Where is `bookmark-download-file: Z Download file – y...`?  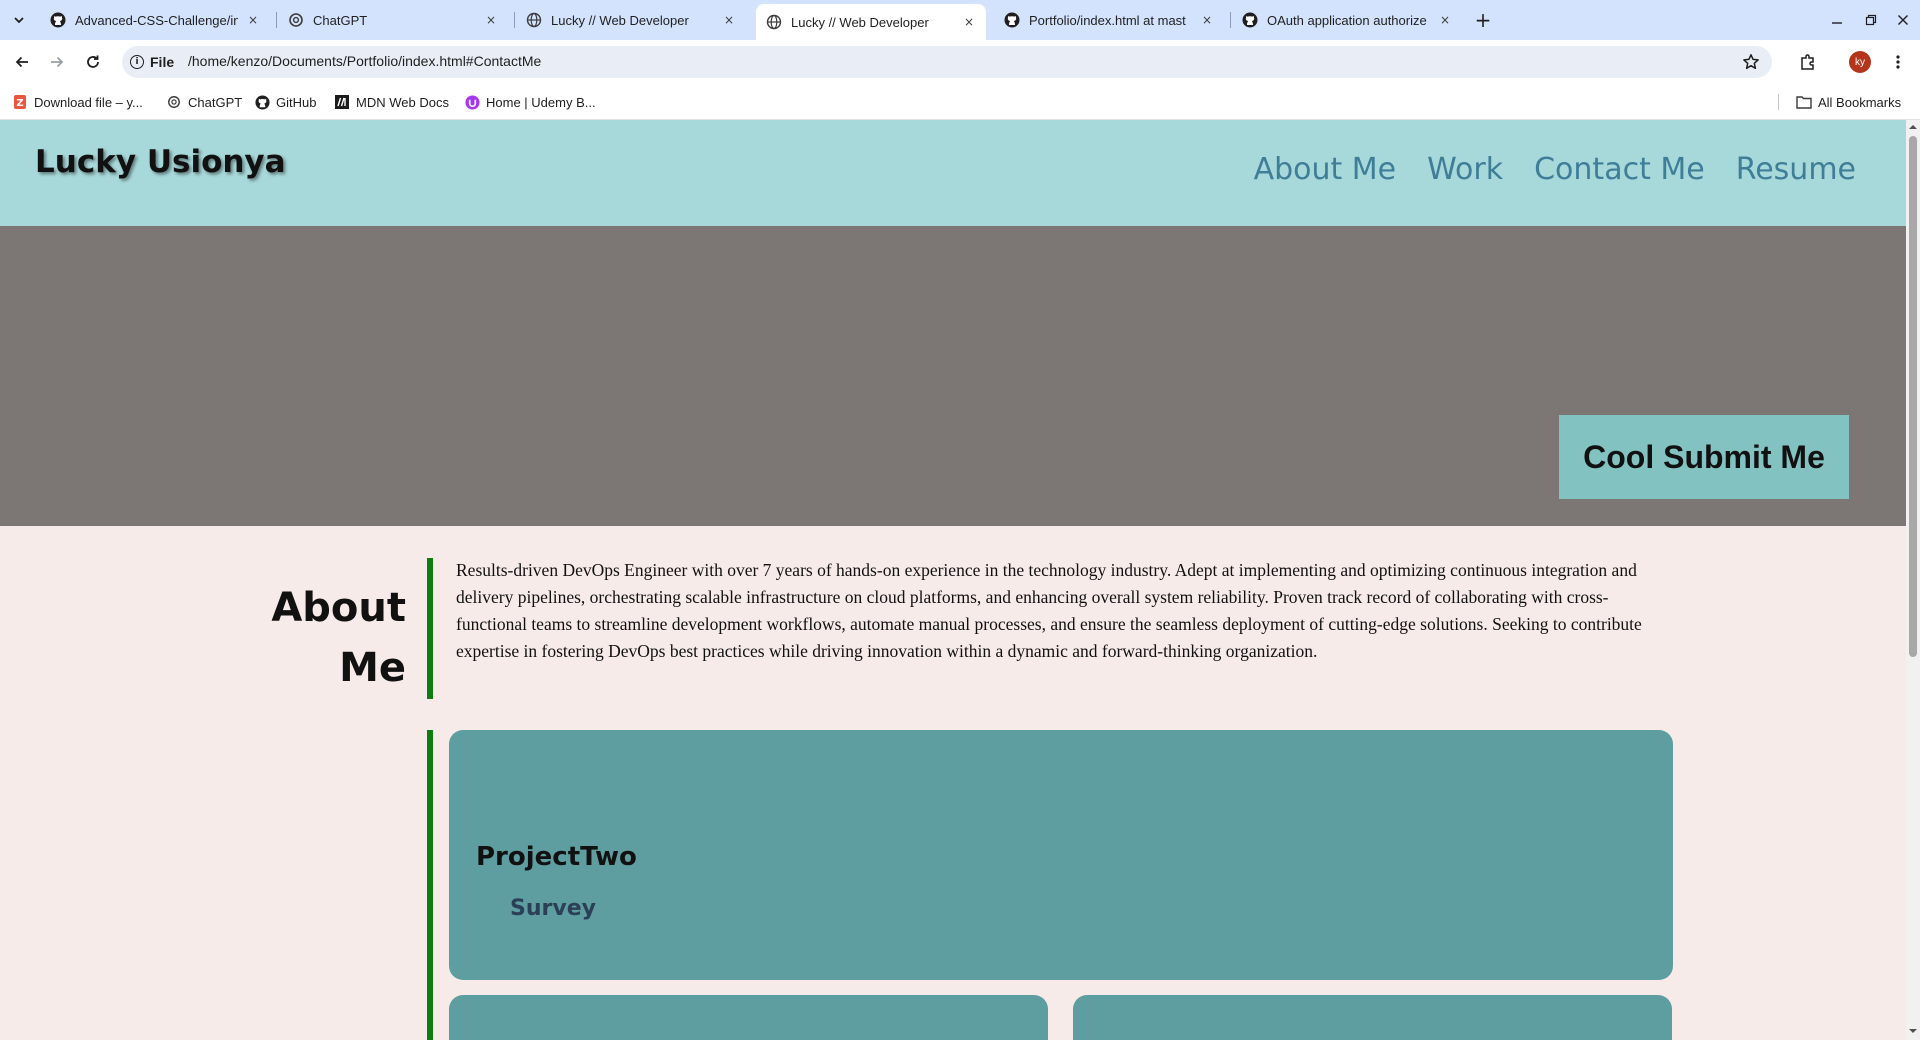 bookmark-download-file: Z Download file – y... is located at coordinates (77, 102).